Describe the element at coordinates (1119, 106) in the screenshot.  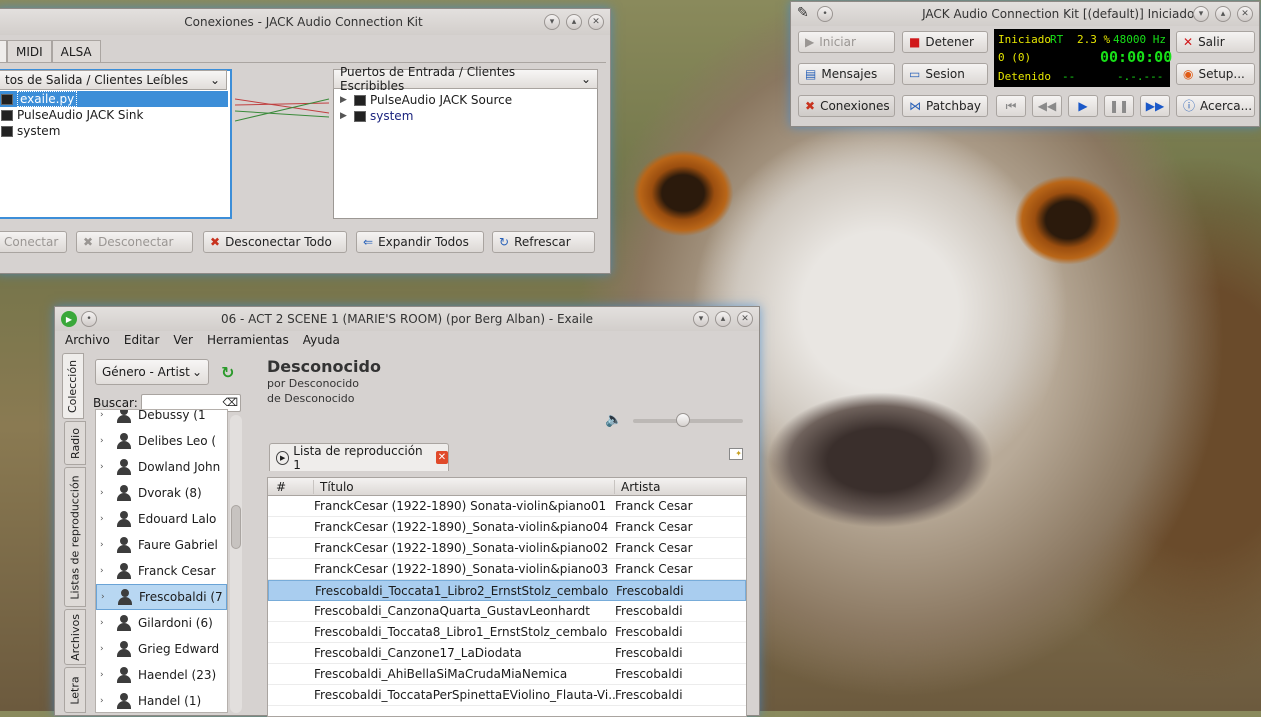
I see `pause-button: ❚❚` at that location.